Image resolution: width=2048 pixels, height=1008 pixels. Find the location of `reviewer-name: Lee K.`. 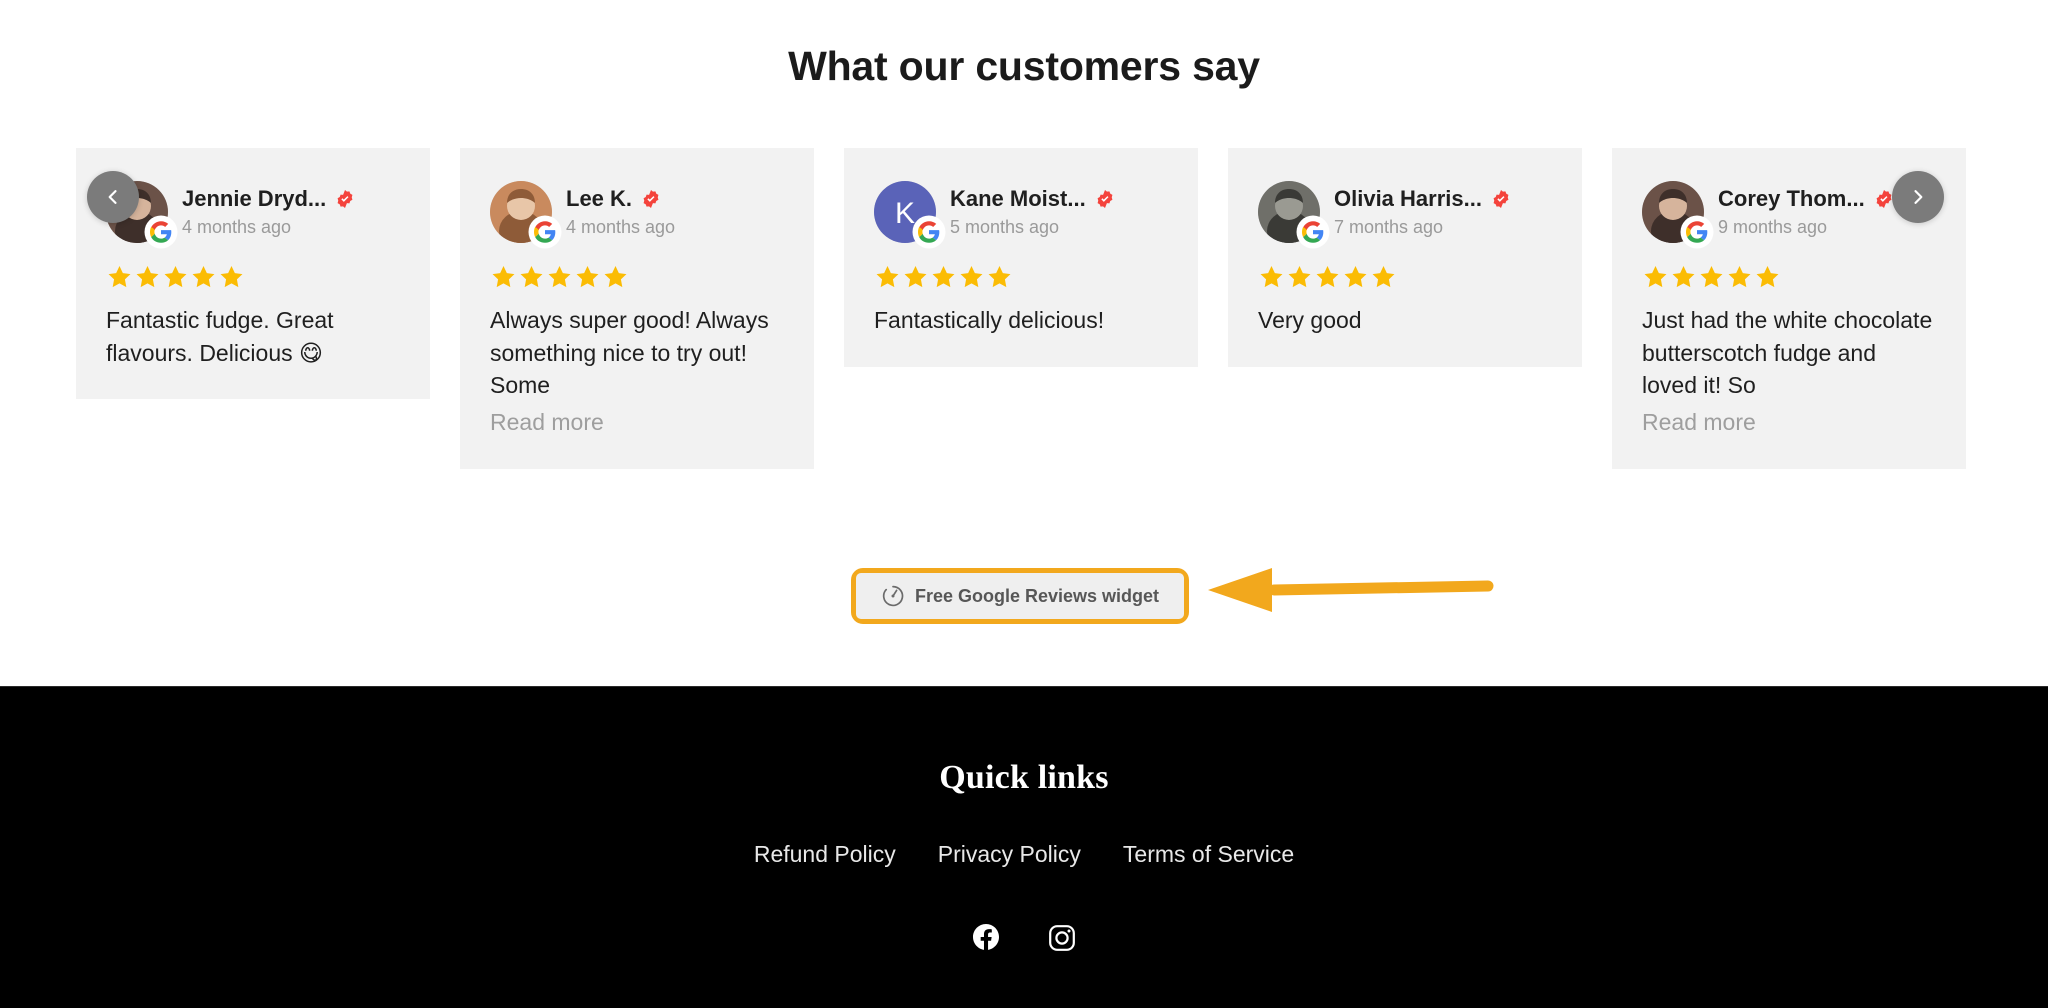

reviewer-name: Lee K. is located at coordinates (599, 199).